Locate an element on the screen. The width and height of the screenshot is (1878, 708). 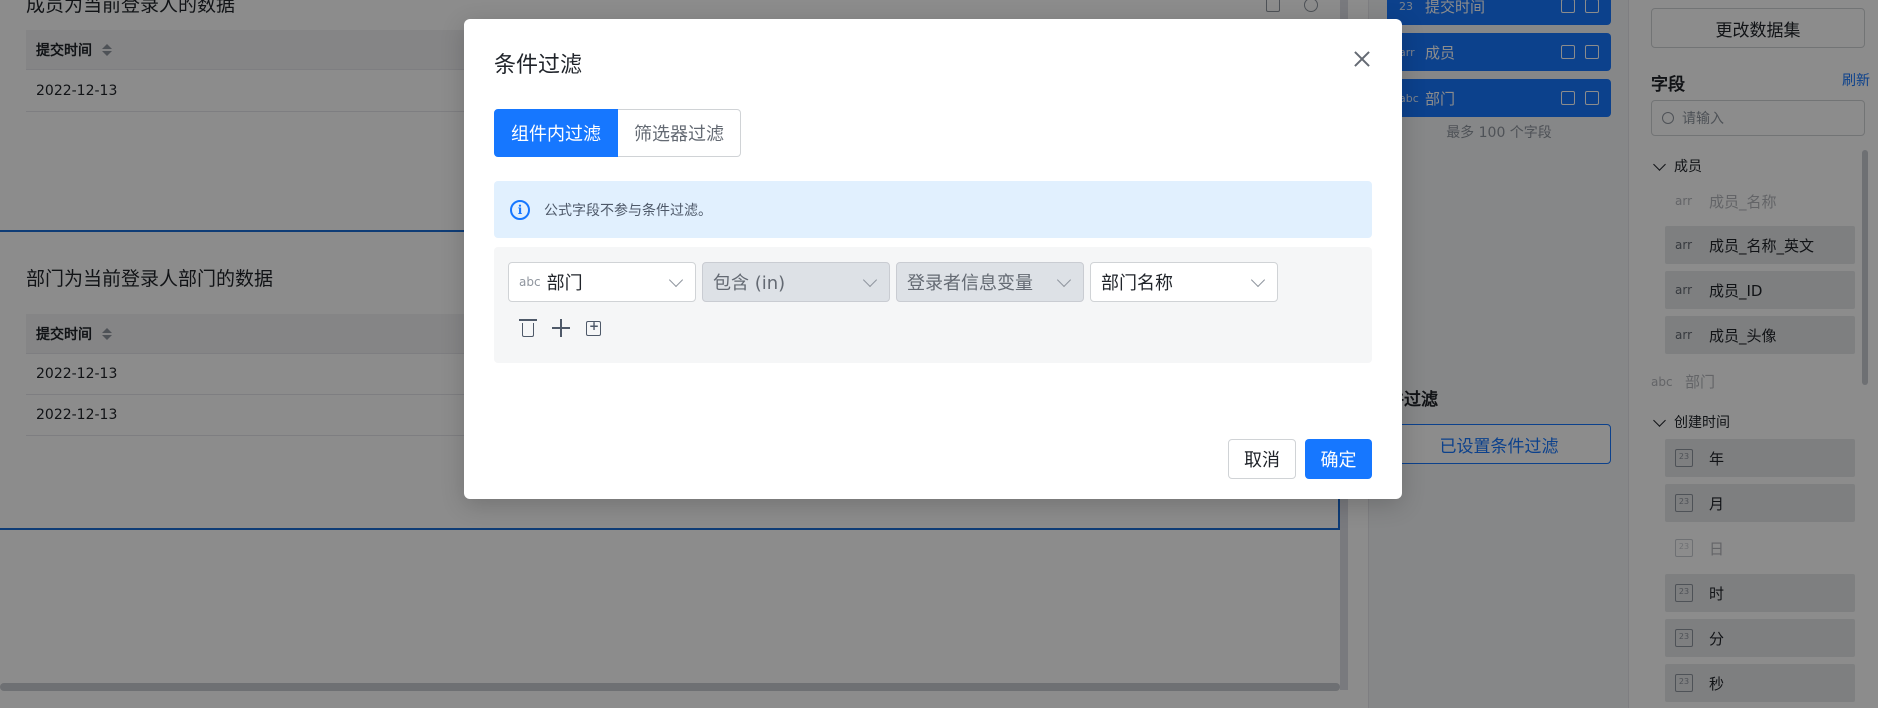
info-alert: i 公式字段不参与条件过滤。 is located at coordinates (933, 209).